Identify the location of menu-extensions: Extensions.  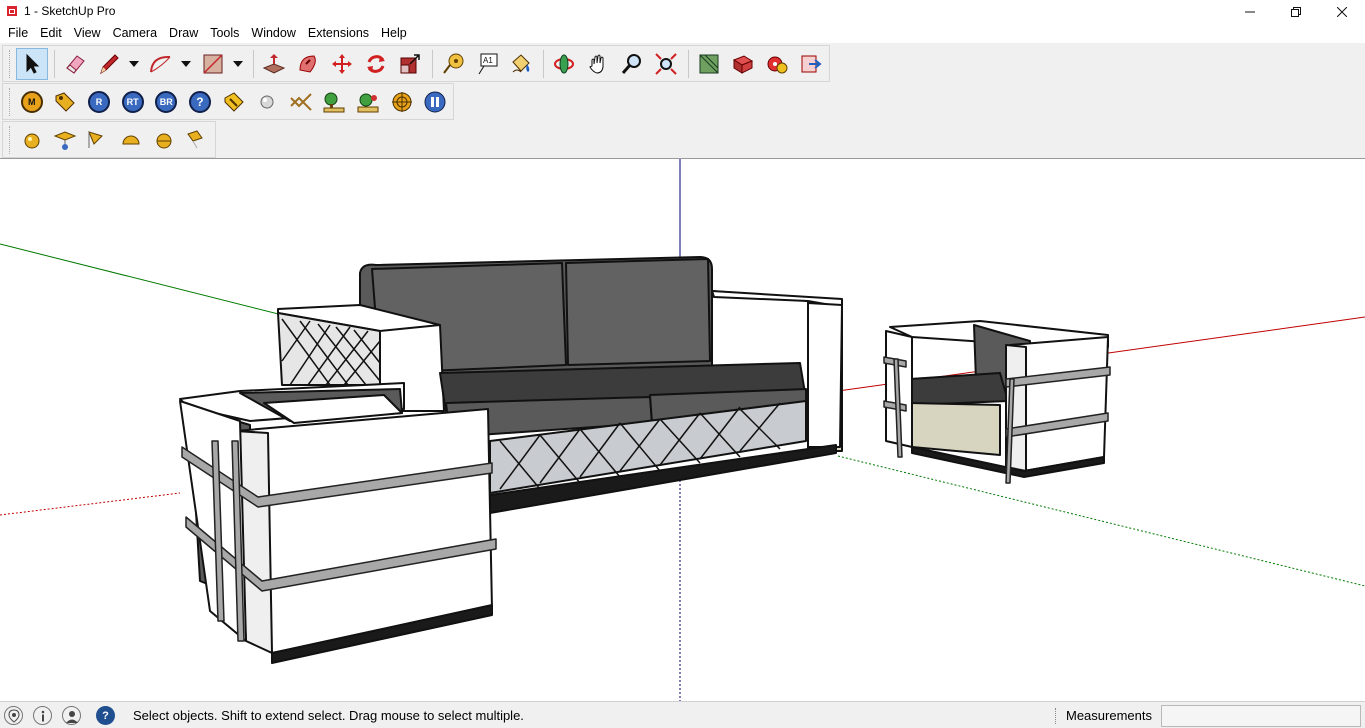
(338, 33).